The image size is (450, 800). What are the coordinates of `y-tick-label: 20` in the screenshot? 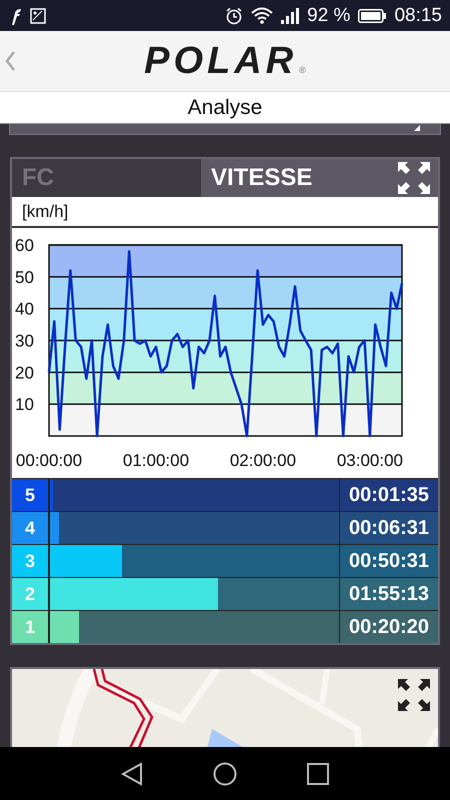 It's located at (24, 372).